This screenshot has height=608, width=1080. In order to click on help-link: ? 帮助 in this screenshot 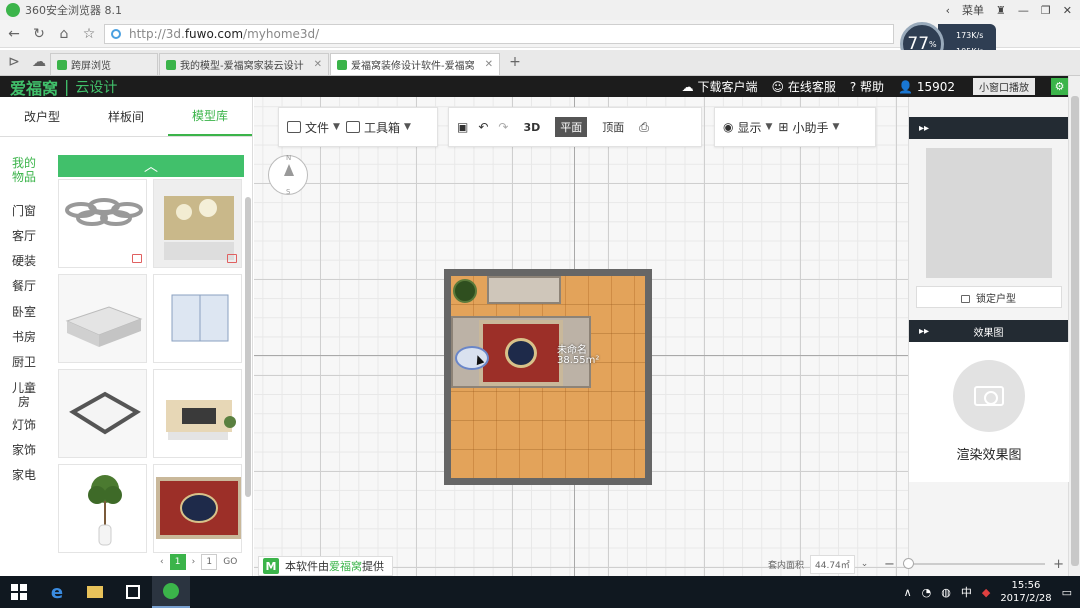, I will do `click(867, 86)`.